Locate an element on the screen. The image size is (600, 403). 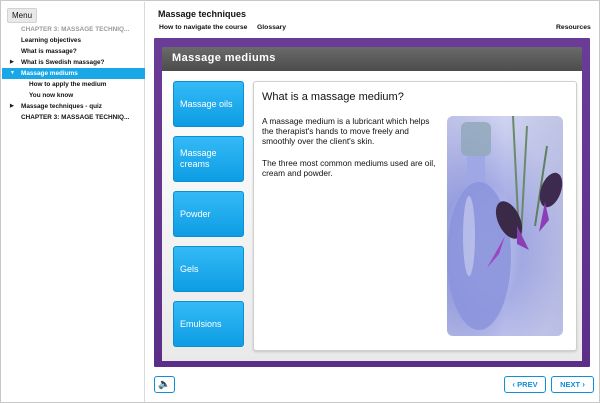
sidebar-item-you-now-know: You now know is located at coordinates (73, 95).